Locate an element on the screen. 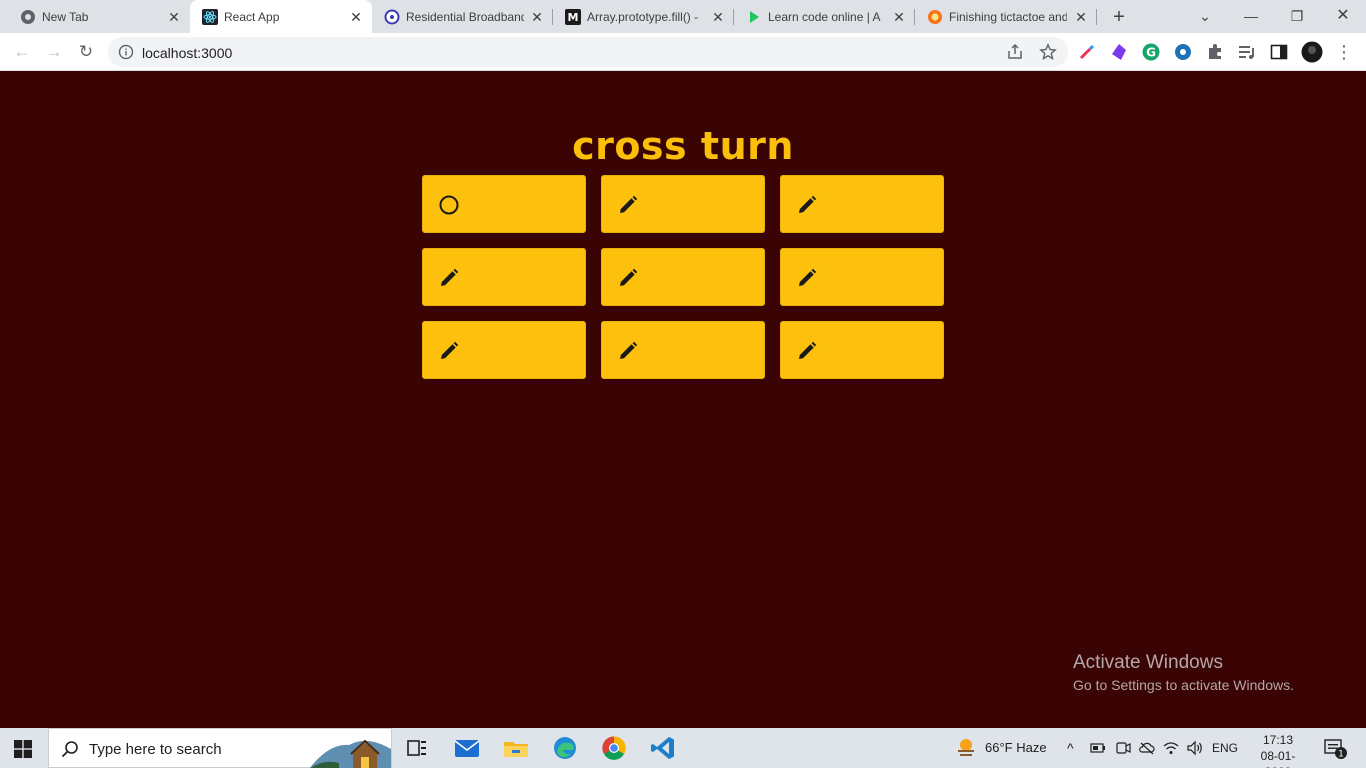 The width and height of the screenshot is (1366, 768). minimize-button: — is located at coordinates (1251, 16).